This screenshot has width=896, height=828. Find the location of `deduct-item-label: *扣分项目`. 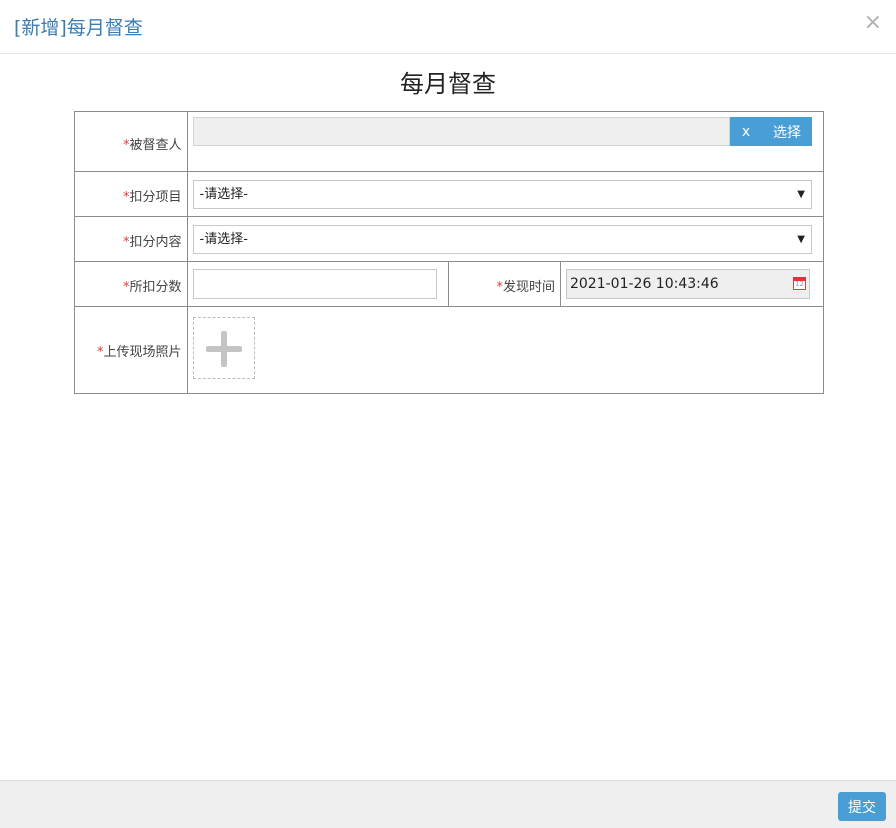

deduct-item-label: *扣分项目 is located at coordinates (131, 194).